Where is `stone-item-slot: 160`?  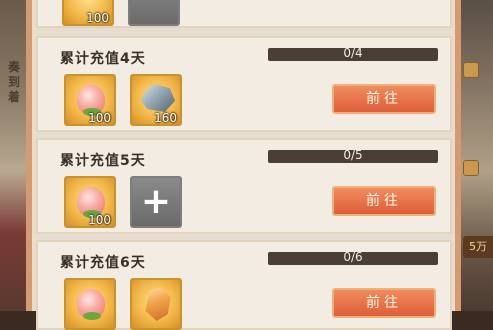 stone-item-slot: 160 is located at coordinates (156, 100).